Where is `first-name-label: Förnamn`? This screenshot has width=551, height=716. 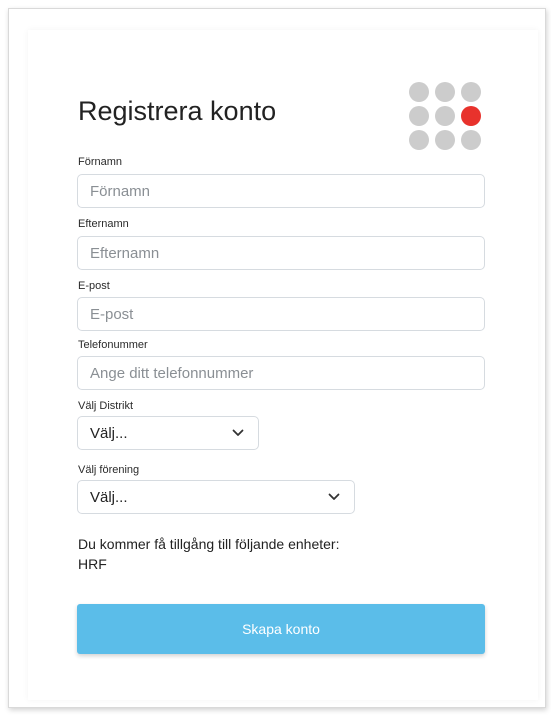
first-name-label: Förnamn is located at coordinates (100, 162).